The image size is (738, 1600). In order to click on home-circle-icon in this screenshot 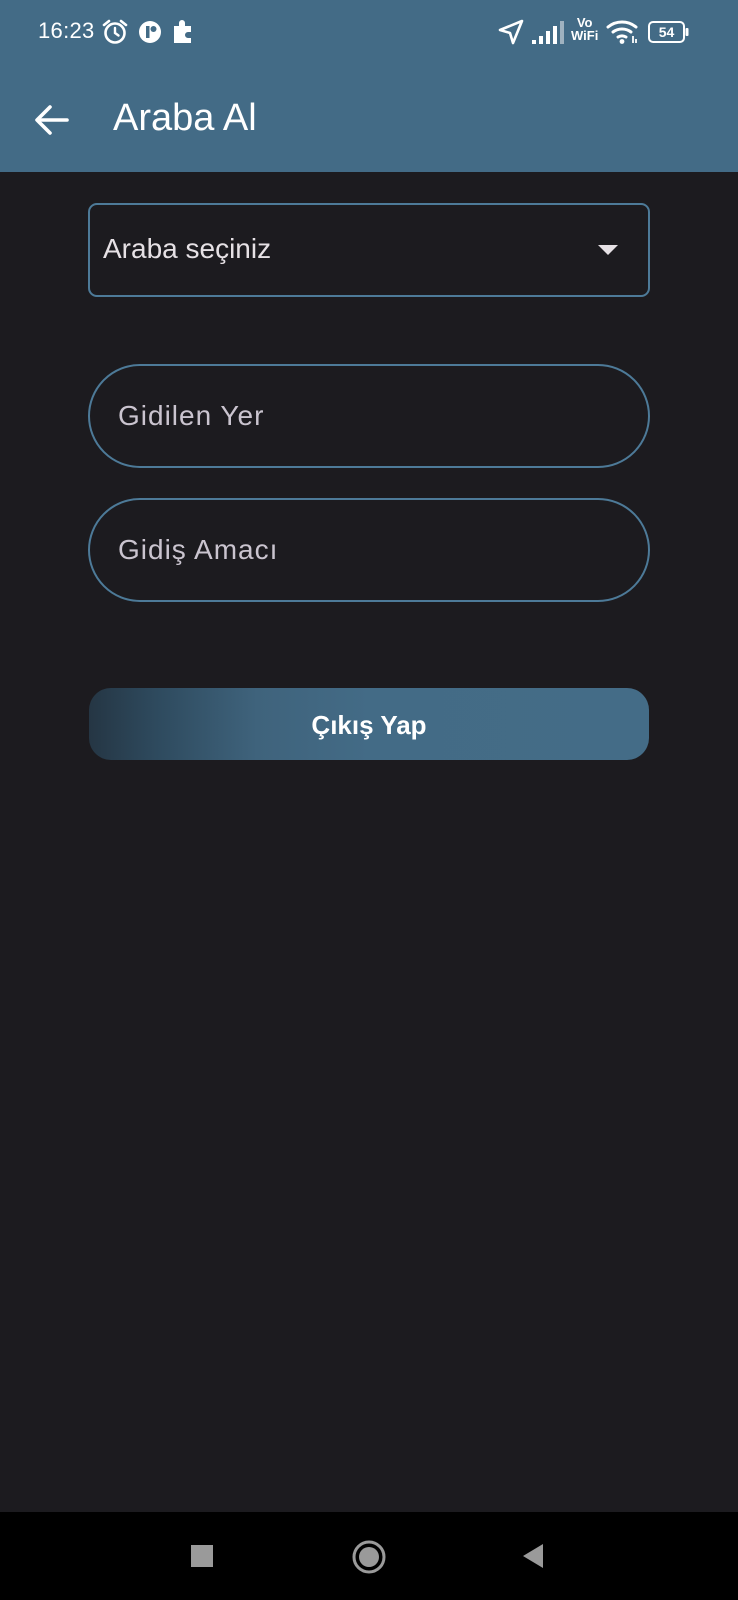, I will do `click(369, 1557)`.